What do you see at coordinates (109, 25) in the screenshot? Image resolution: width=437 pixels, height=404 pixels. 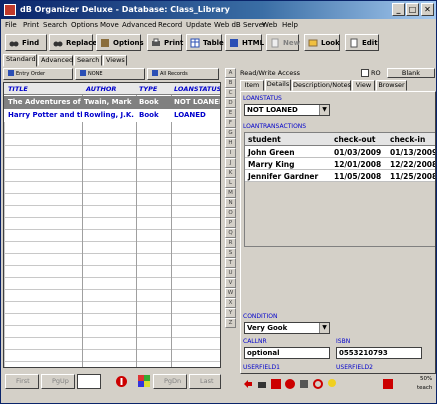 I see `menu-move: Move` at bounding box center [109, 25].